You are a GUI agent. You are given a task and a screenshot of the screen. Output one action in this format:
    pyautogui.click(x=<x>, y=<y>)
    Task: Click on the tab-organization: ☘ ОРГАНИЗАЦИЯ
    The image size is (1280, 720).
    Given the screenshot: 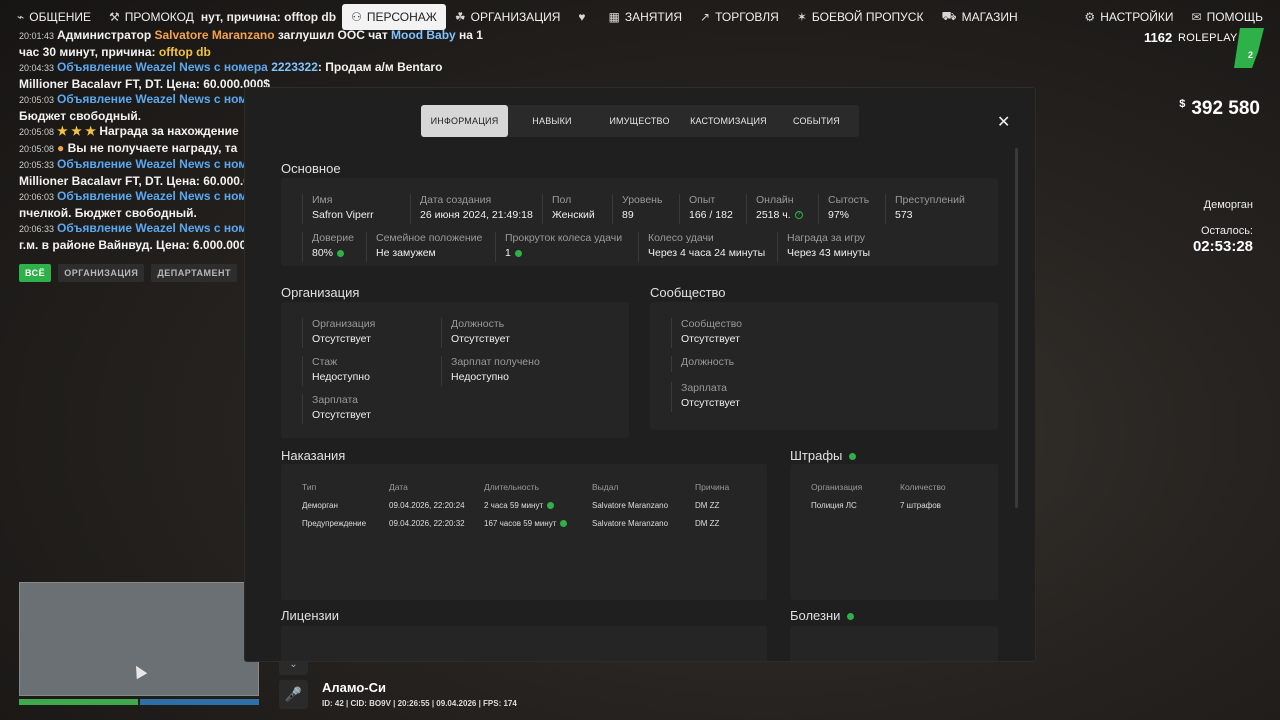 What is the action you would take?
    pyautogui.click(x=508, y=17)
    